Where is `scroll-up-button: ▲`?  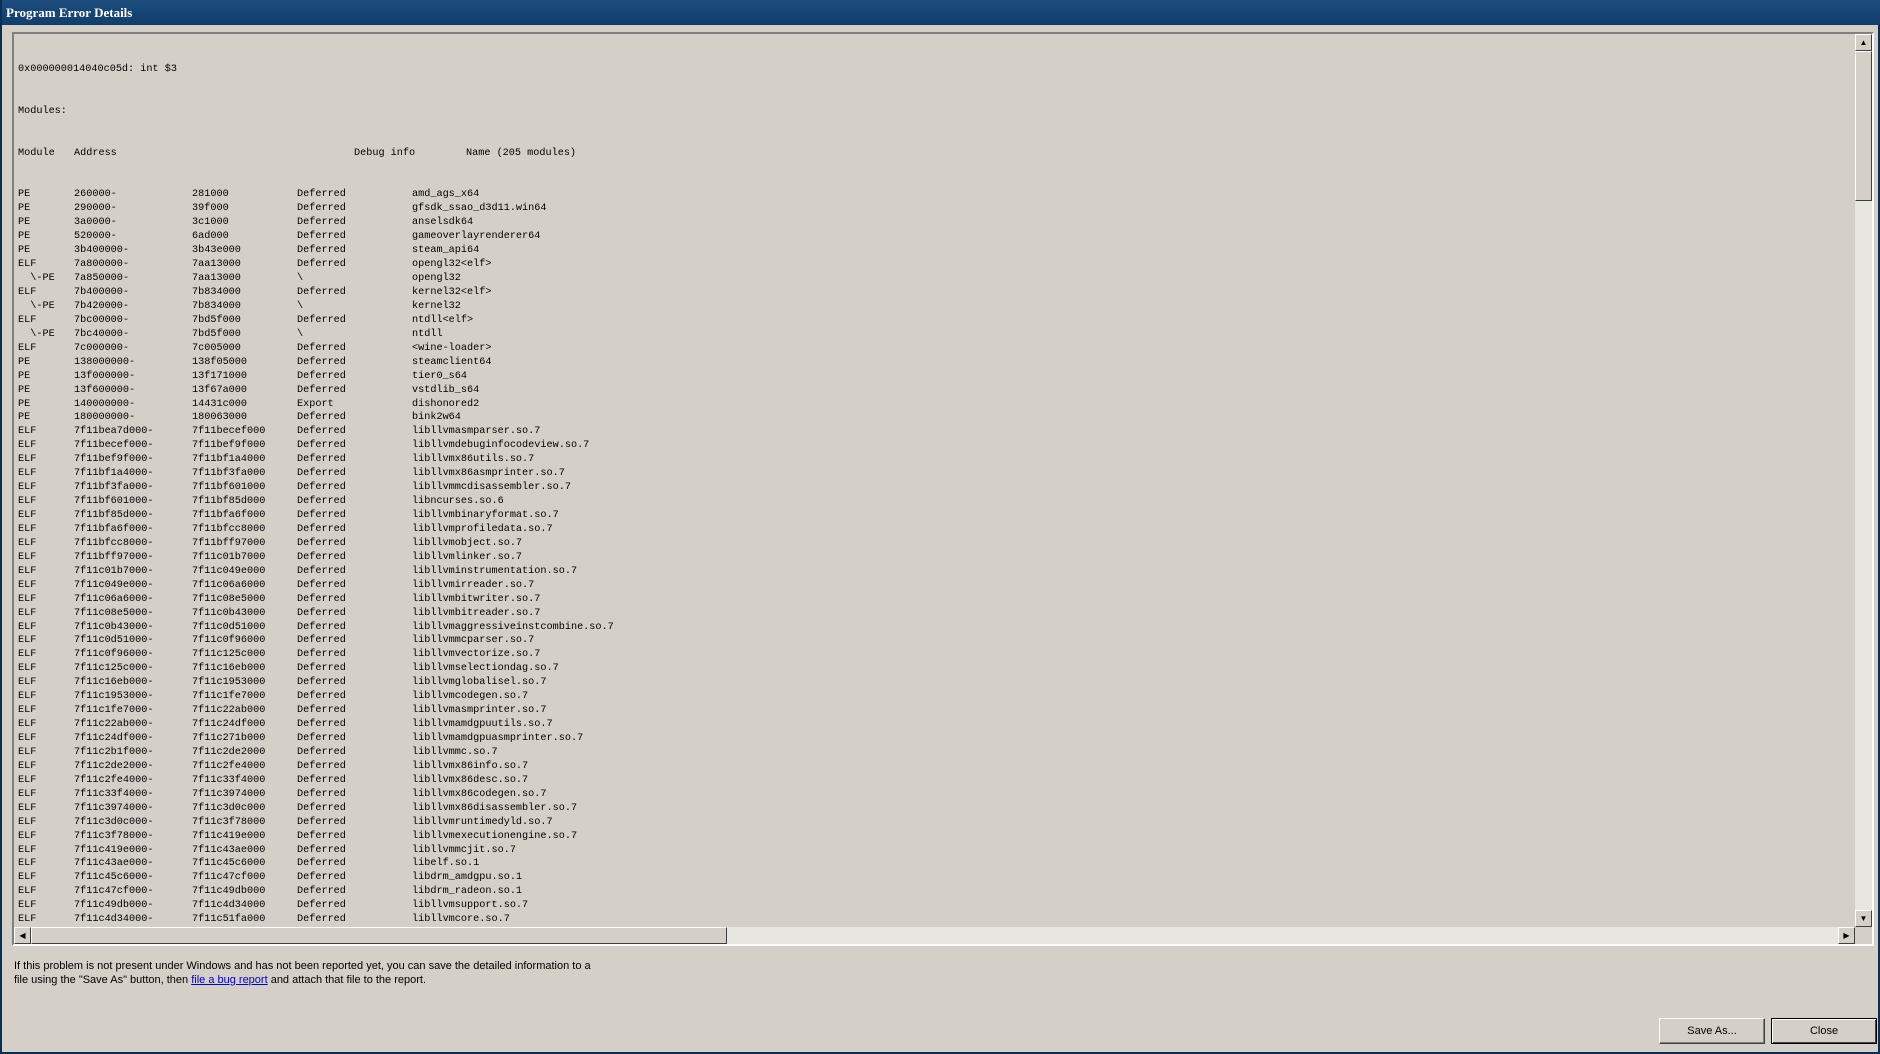
scroll-up-button: ▲ is located at coordinates (1863, 42).